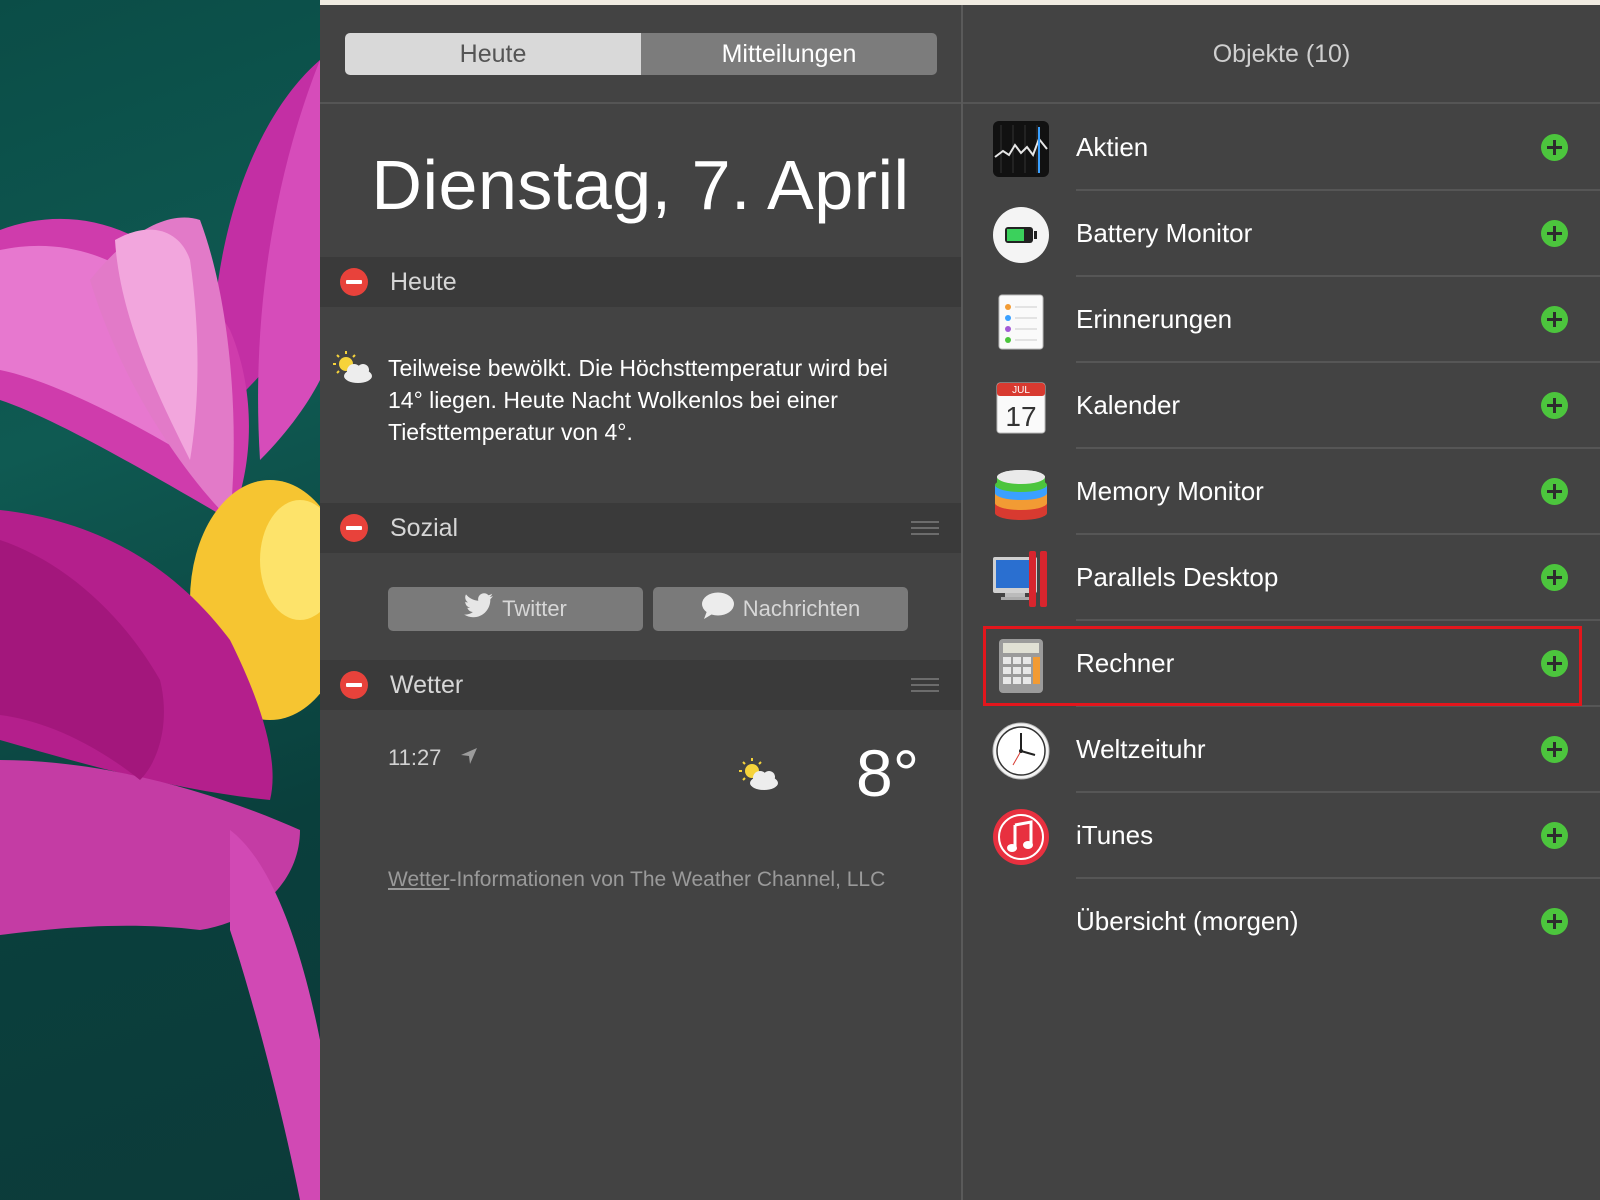  I want to click on widget-row-rechner: Rechner, so click(1281, 664).